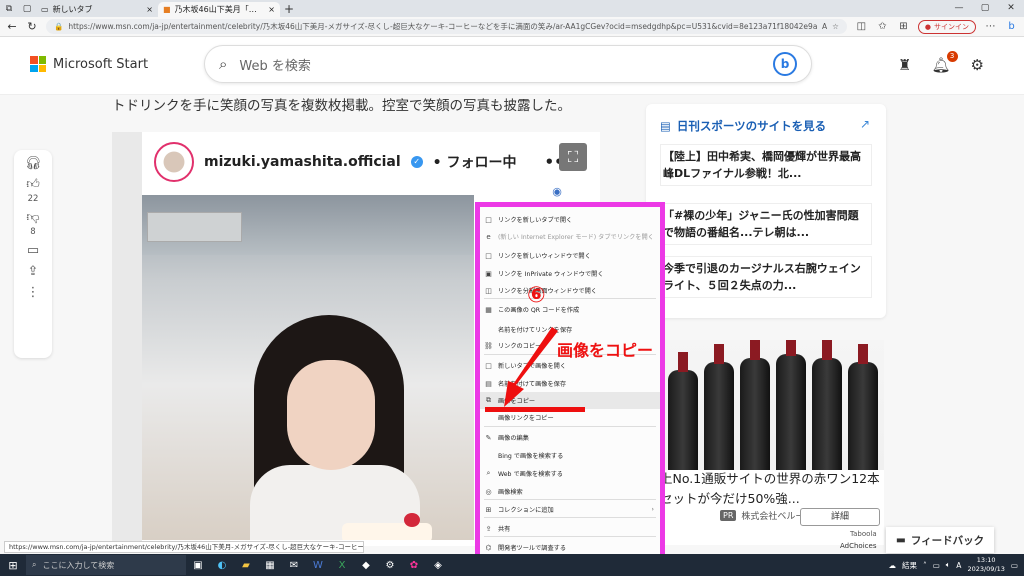 This screenshot has height=576, width=1024. What do you see at coordinates (488, 473) in the screenshot?
I see `menu-item-icon: ⌕` at bounding box center [488, 473].